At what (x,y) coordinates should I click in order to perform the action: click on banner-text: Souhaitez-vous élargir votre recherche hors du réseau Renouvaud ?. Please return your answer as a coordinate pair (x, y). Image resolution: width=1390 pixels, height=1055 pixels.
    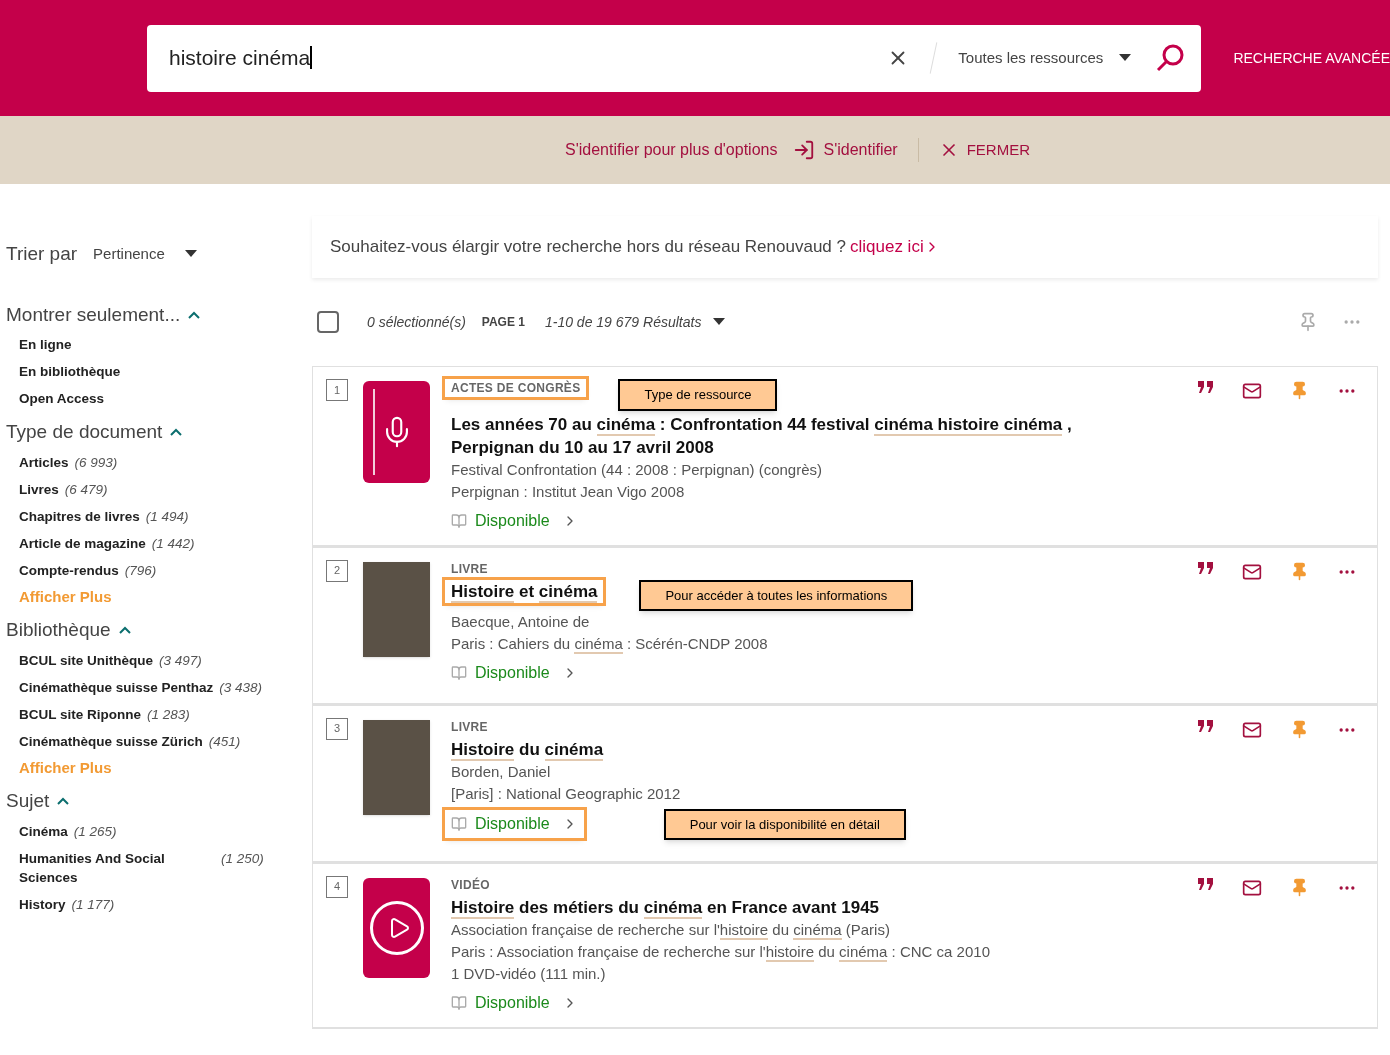
    Looking at the image, I should click on (588, 247).